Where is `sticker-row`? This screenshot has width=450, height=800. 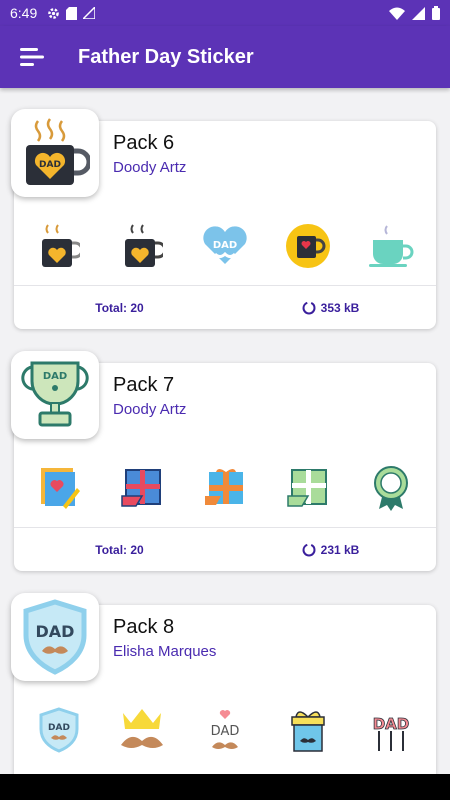
sticker-row is located at coordinates (225, 488).